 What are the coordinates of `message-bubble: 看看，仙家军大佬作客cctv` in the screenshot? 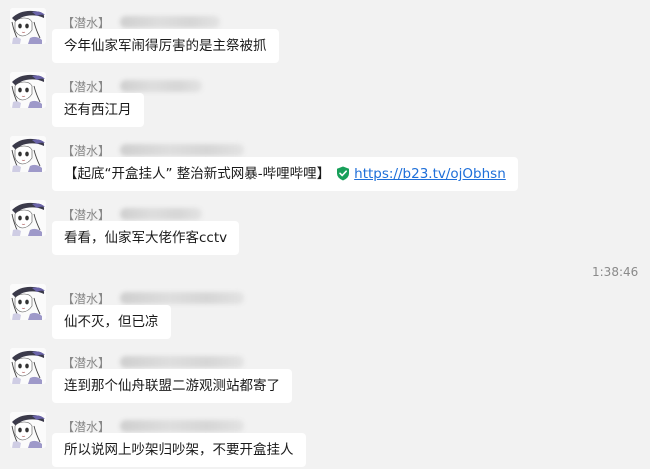 It's located at (146, 238).